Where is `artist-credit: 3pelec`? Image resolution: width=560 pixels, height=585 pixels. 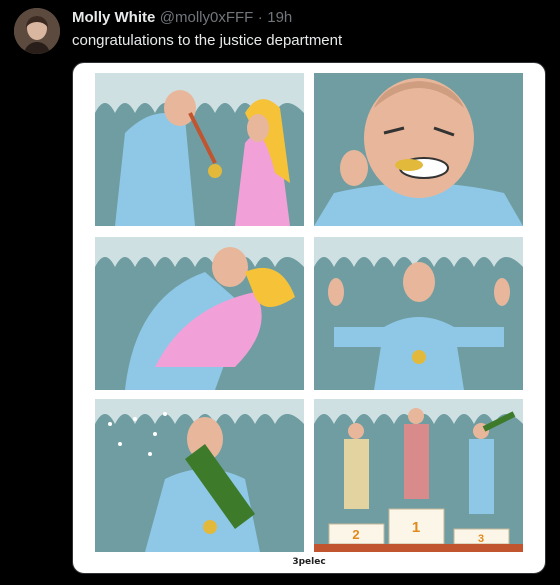 artist-credit: 3pelec is located at coordinates (309, 562).